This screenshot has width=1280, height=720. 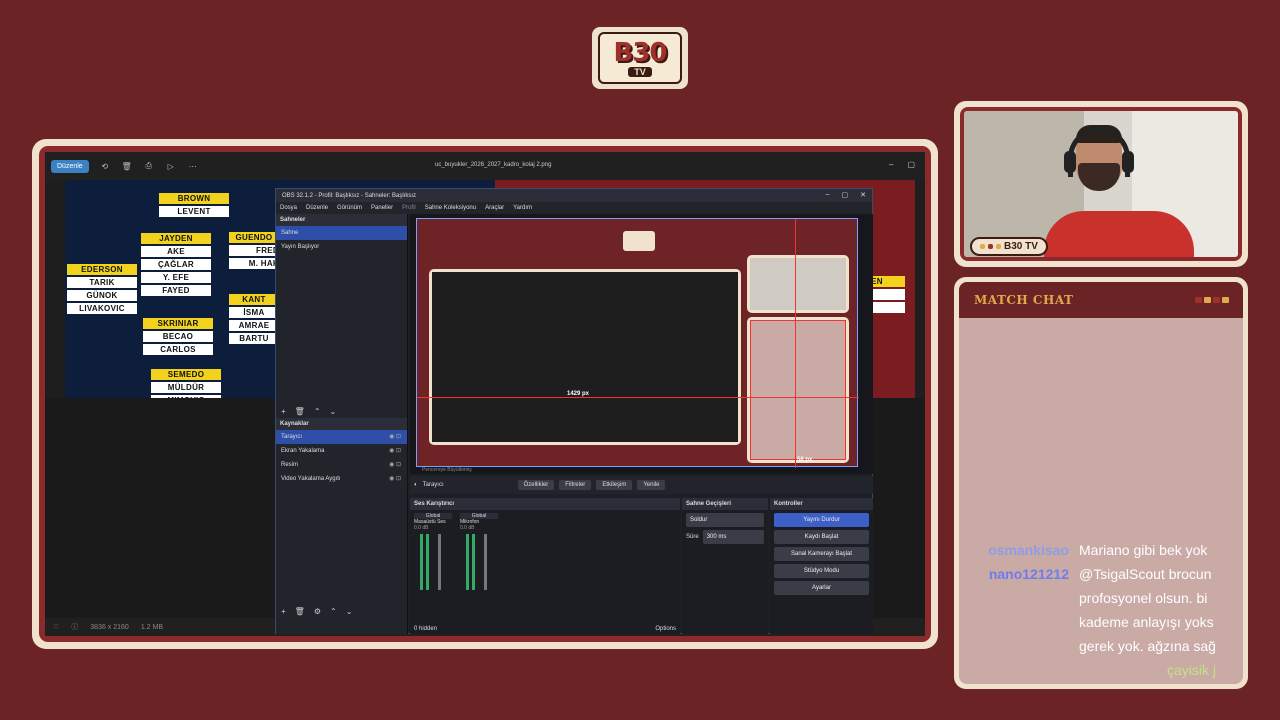 What do you see at coordinates (176, 264) in the screenshot?
I see `player-group-jayden: JAYDEN AKE ÇAĞLAR Y. EFE FAYED` at bounding box center [176, 264].